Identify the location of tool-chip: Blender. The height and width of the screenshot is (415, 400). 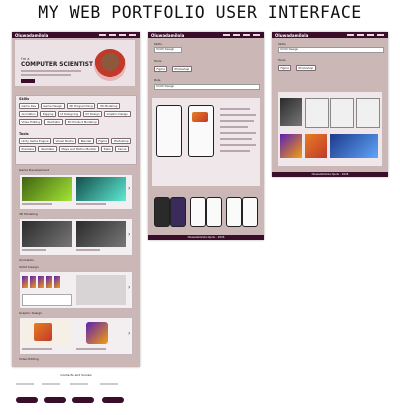
(86, 141).